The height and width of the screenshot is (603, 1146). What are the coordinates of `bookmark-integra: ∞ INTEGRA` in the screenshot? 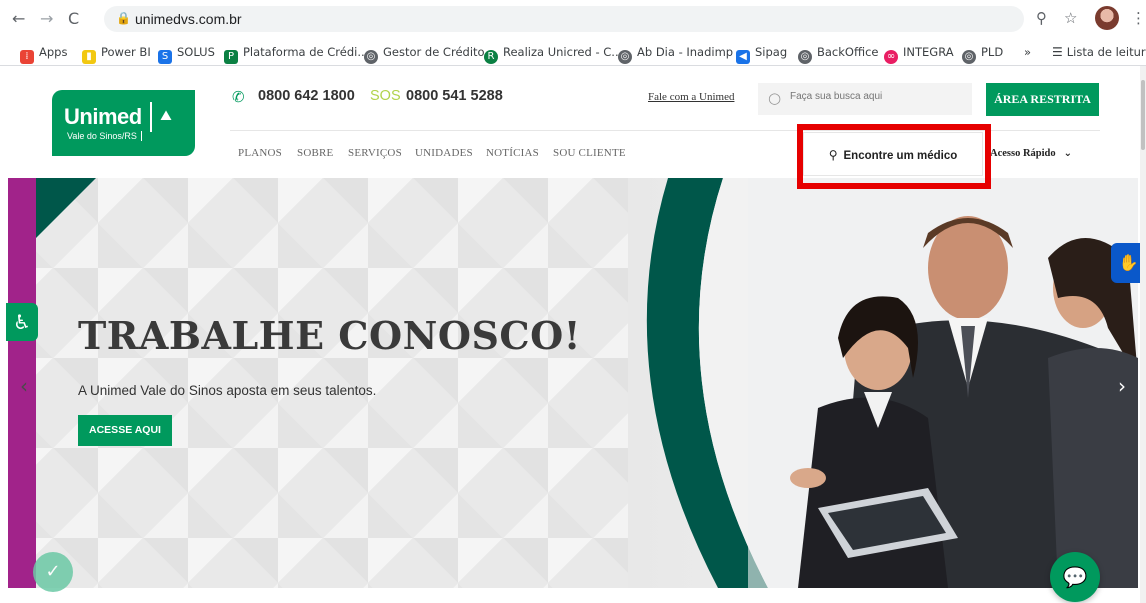 It's located at (919, 54).